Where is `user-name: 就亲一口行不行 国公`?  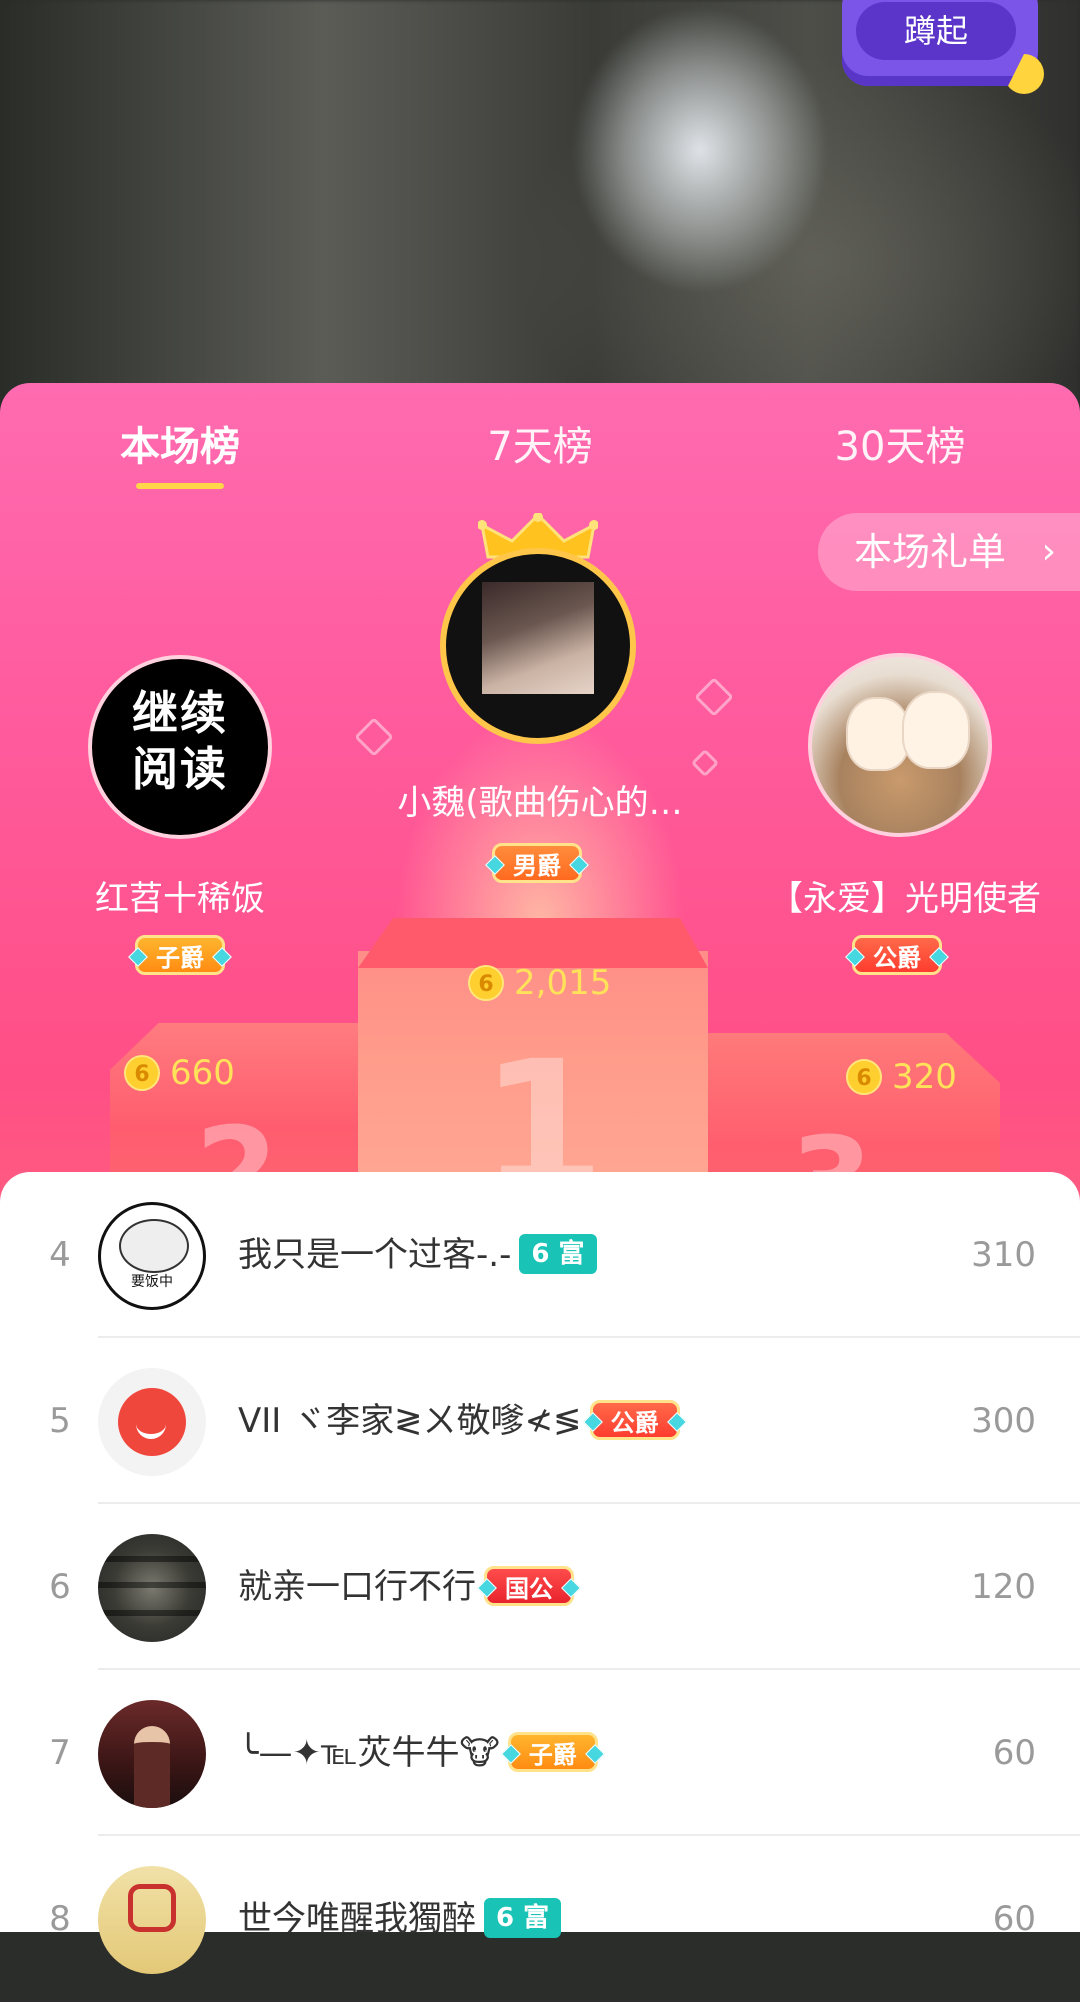 user-name: 就亲一口行不行 国公 is located at coordinates (409, 1587).